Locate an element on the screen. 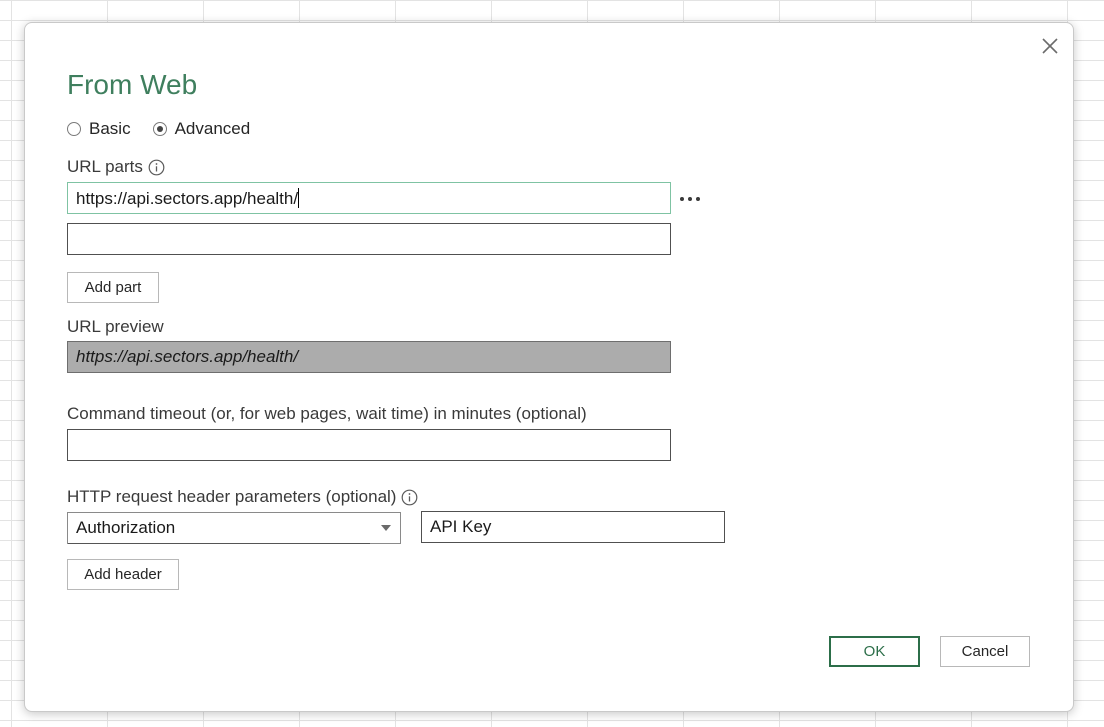  url-preview-label-text: URL preview is located at coordinates (115, 326).